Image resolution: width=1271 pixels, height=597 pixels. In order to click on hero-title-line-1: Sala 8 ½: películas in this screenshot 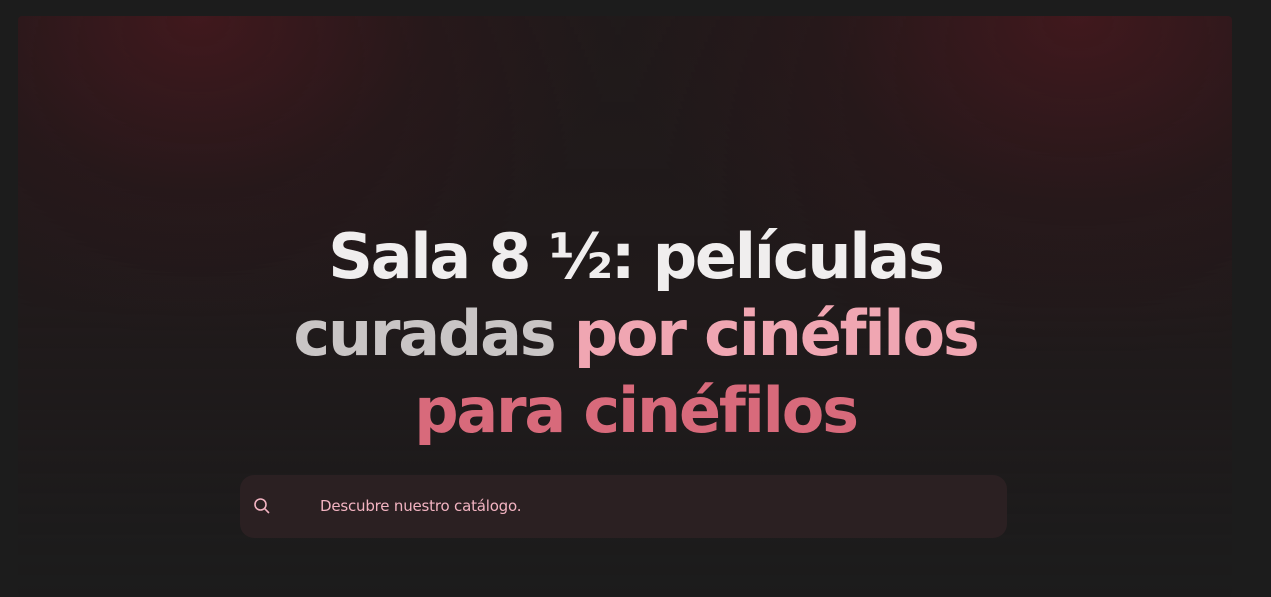, I will do `click(636, 256)`.